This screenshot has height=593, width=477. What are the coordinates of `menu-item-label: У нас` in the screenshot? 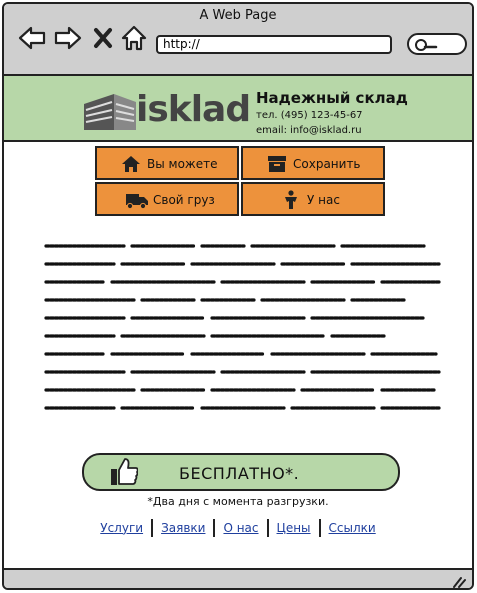 It's located at (323, 200).